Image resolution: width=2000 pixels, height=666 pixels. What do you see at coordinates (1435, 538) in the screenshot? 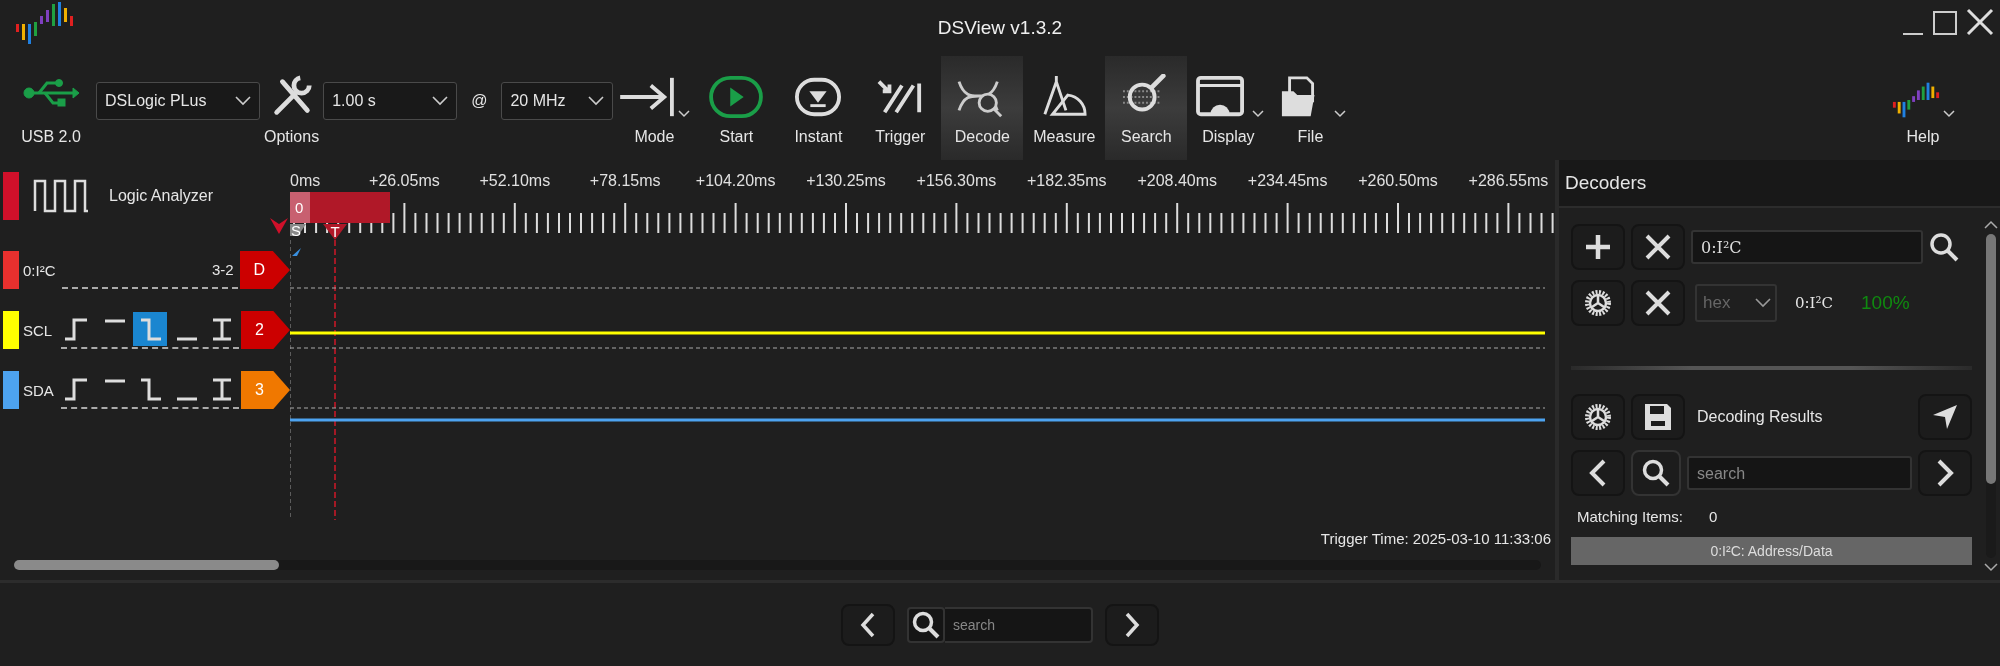
I see `trigger-time: Trigger Time: 2025-03-10 11:33:06` at bounding box center [1435, 538].